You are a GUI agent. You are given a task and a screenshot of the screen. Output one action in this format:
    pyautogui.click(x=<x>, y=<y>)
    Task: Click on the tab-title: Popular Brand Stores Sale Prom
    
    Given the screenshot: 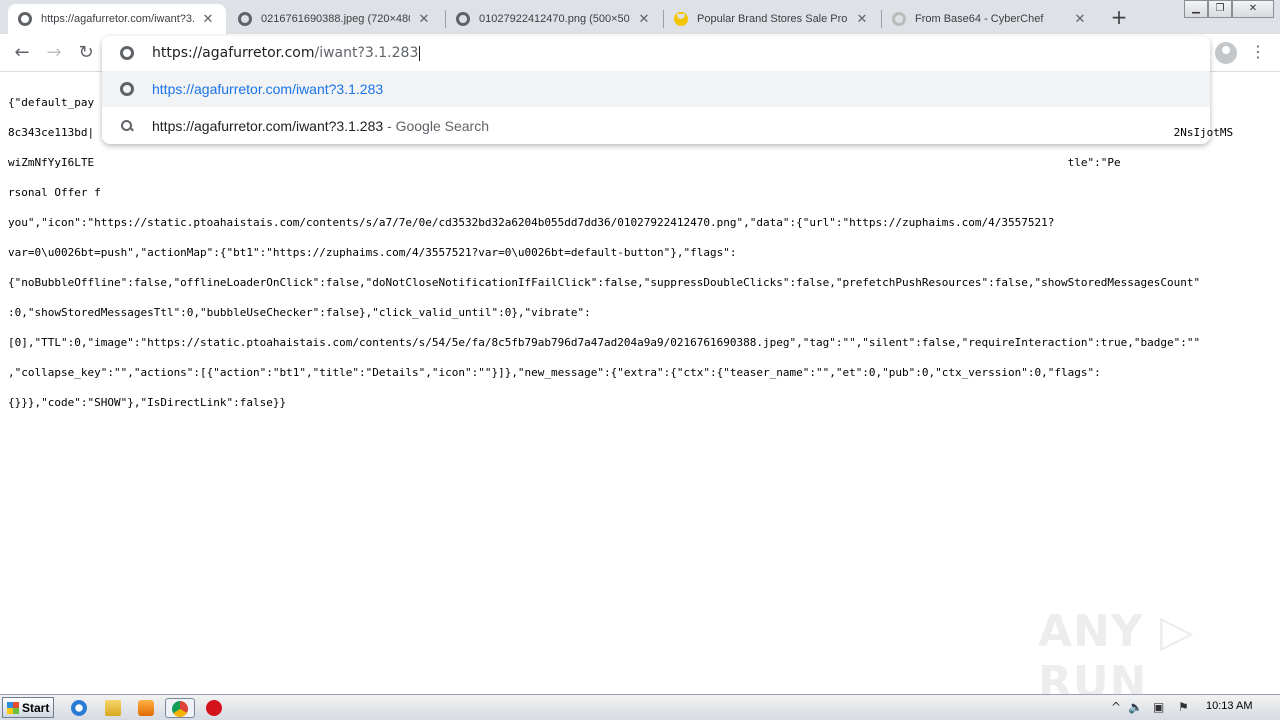 What is the action you would take?
    pyautogui.click(x=772, y=19)
    